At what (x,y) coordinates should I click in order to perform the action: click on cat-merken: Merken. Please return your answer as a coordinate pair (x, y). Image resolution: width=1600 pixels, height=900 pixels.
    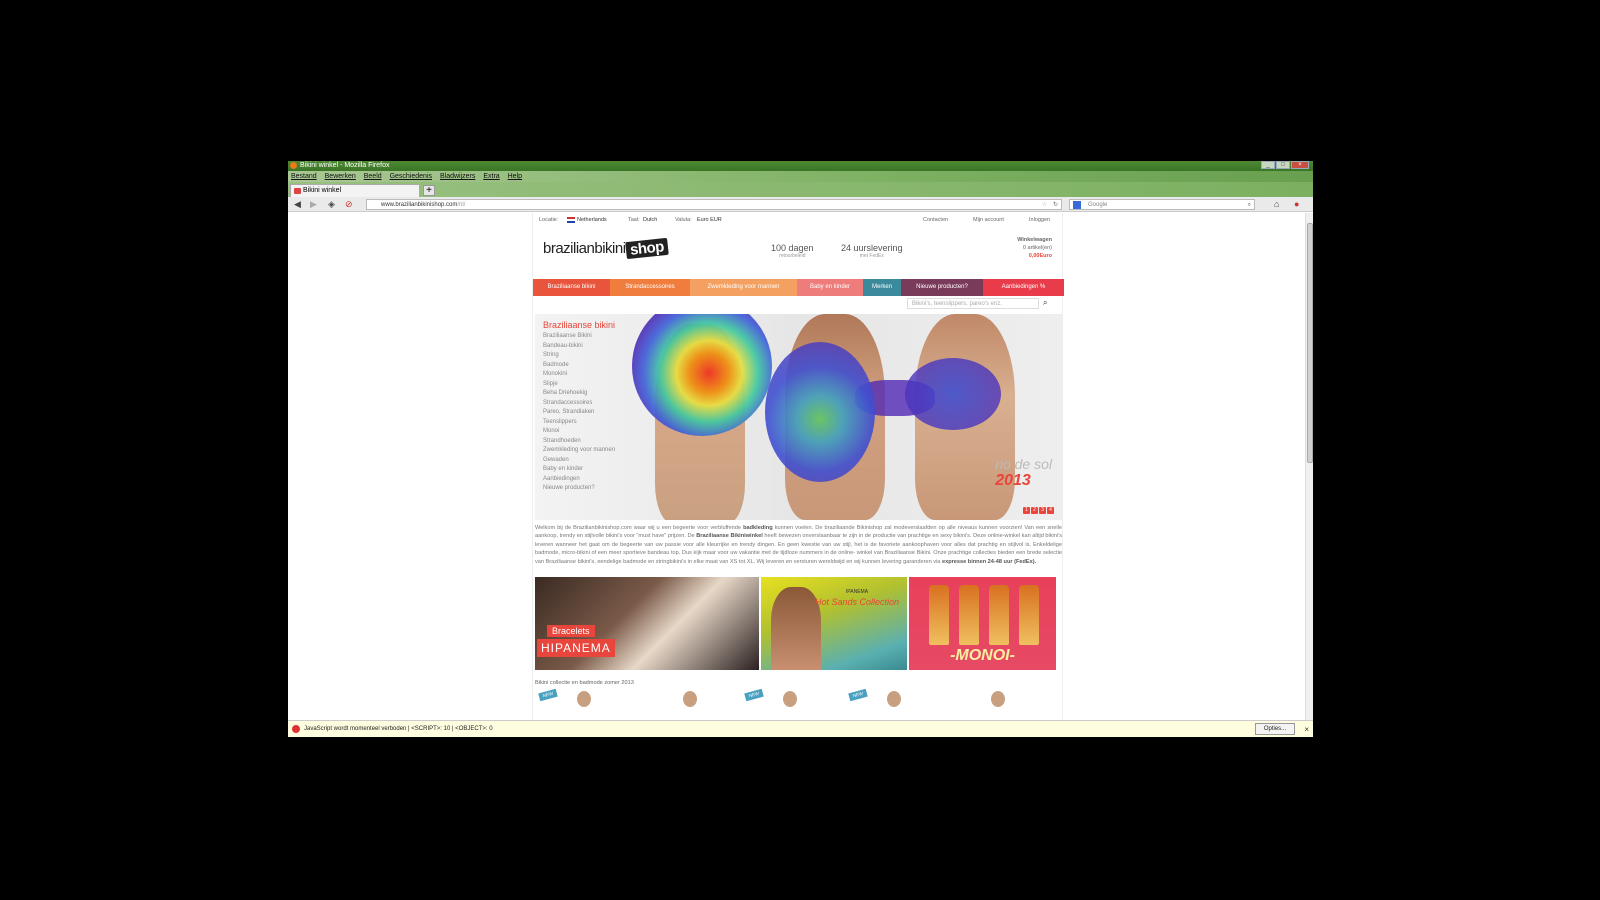
    Looking at the image, I should click on (882, 287).